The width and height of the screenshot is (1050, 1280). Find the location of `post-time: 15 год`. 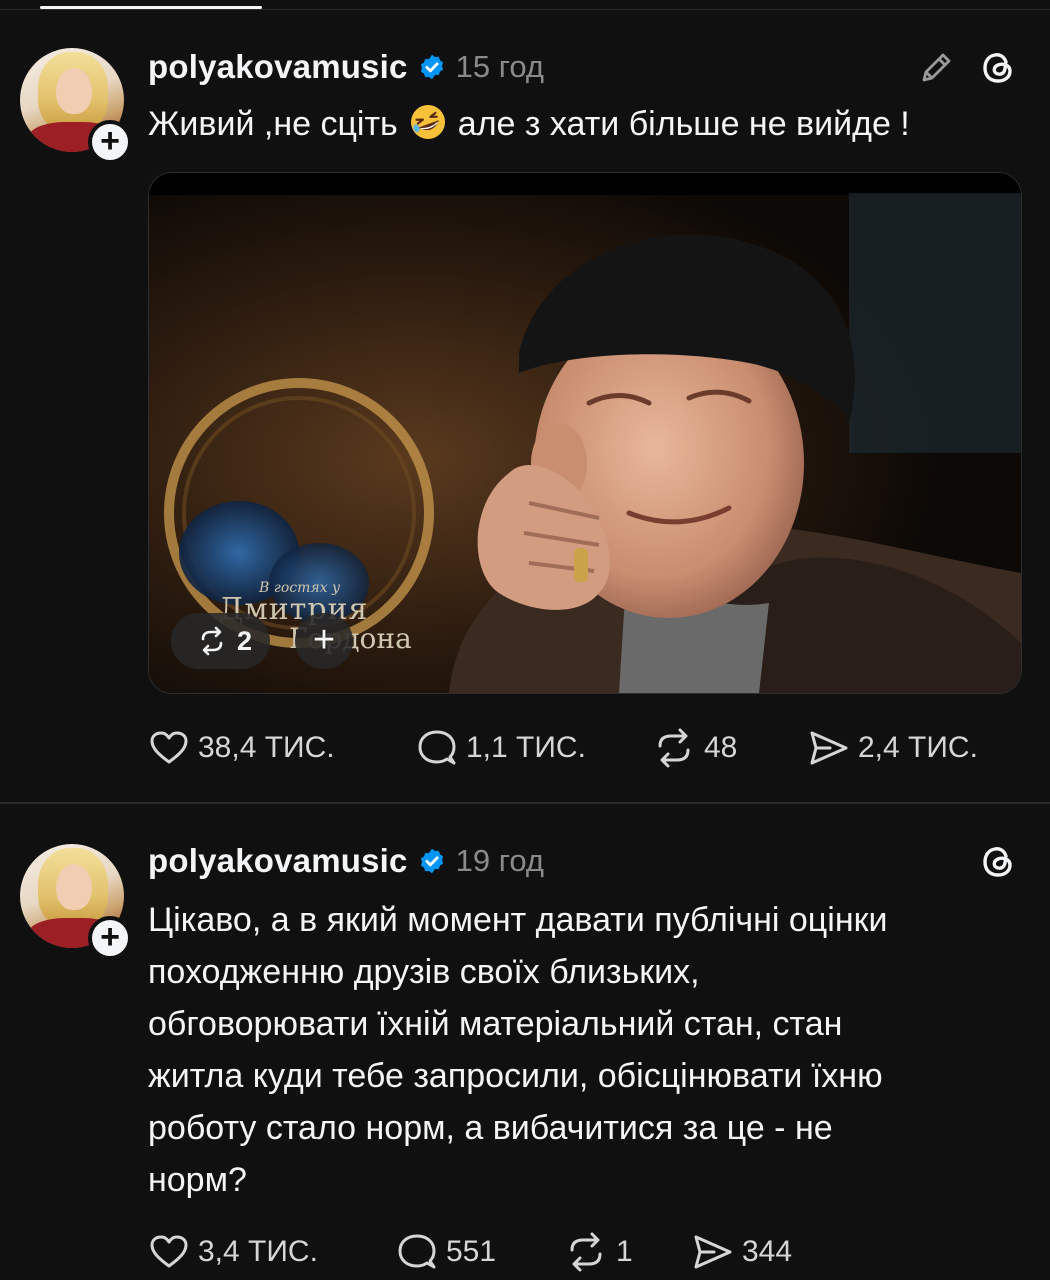

post-time: 15 год is located at coordinates (499, 66).